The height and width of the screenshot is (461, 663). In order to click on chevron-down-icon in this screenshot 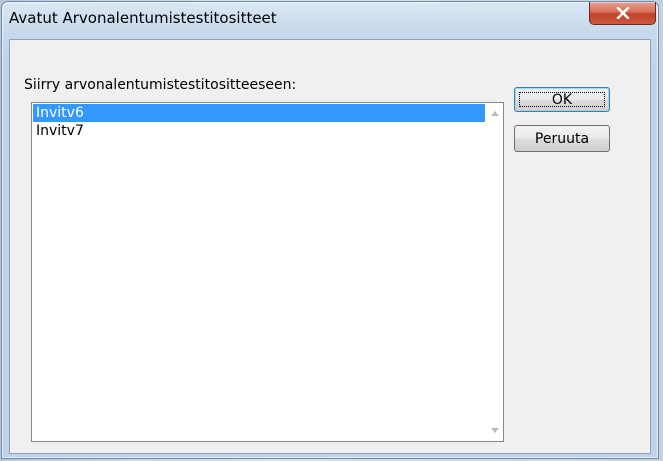, I will do `click(494, 430)`.